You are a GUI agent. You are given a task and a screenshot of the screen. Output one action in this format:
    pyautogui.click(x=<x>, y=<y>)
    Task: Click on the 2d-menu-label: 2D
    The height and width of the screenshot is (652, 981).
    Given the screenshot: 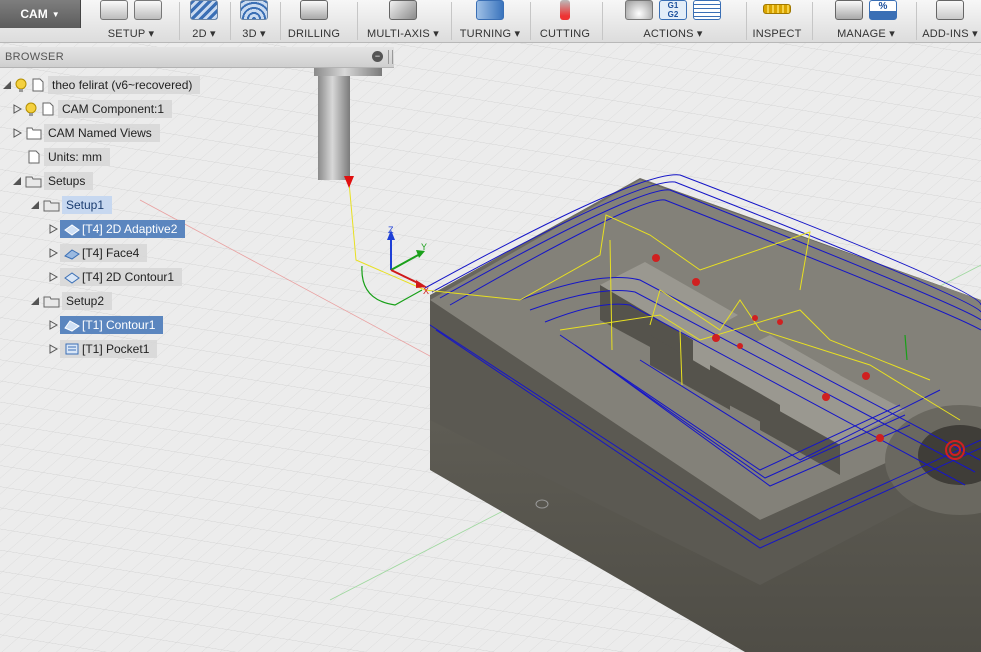 What is the action you would take?
    pyautogui.click(x=199, y=34)
    